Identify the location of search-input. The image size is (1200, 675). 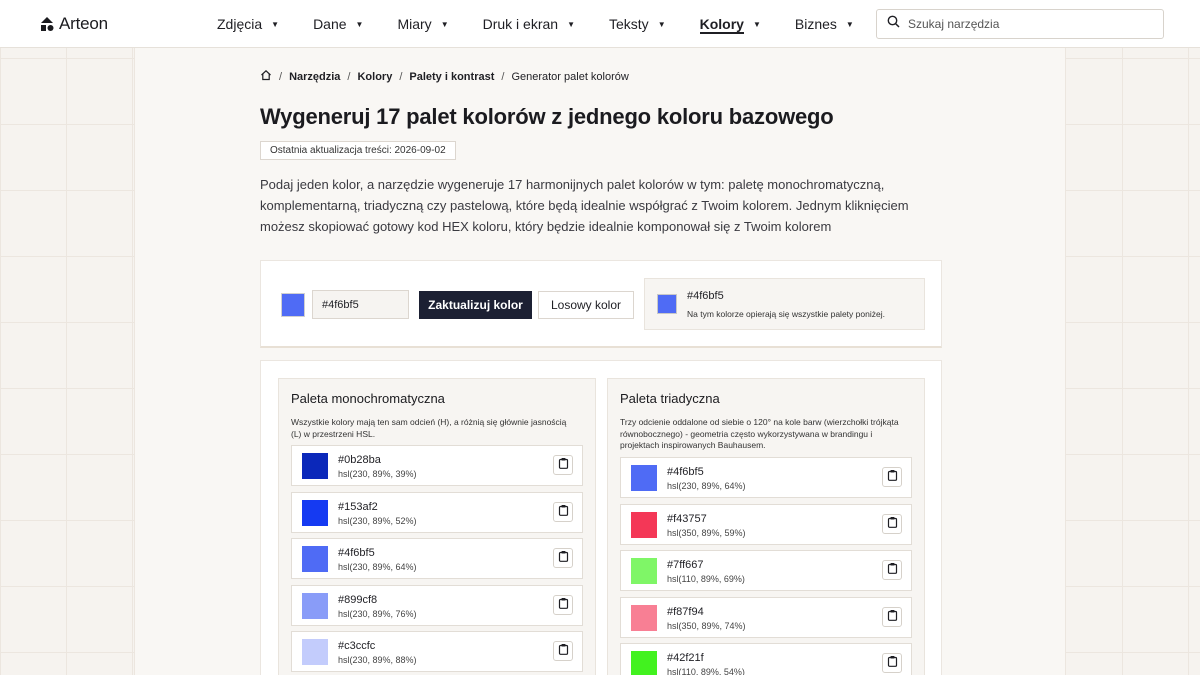
(1028, 24).